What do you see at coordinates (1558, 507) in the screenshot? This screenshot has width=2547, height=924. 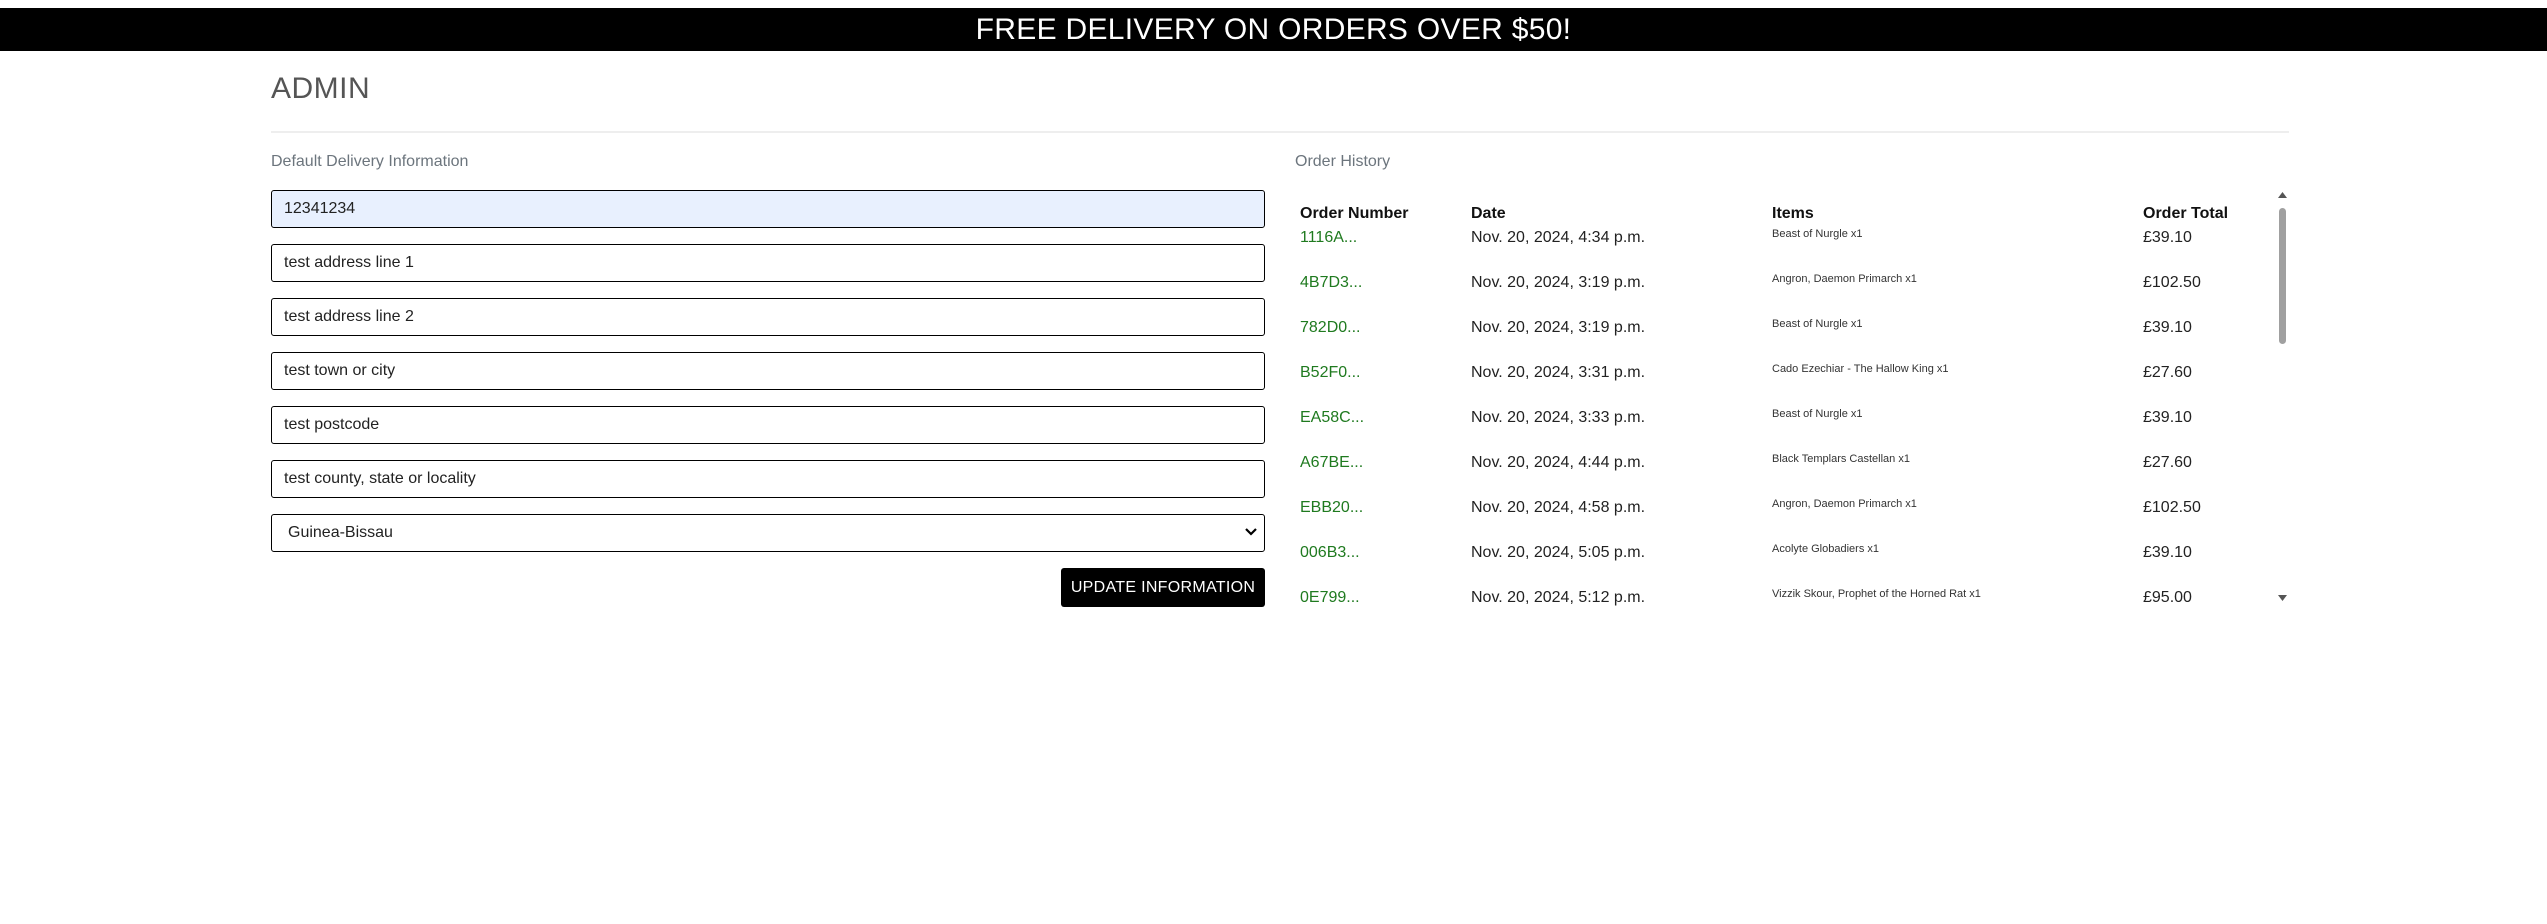 I see `order-date: Nov. 20, 2024, 4:58 p.m.` at bounding box center [1558, 507].